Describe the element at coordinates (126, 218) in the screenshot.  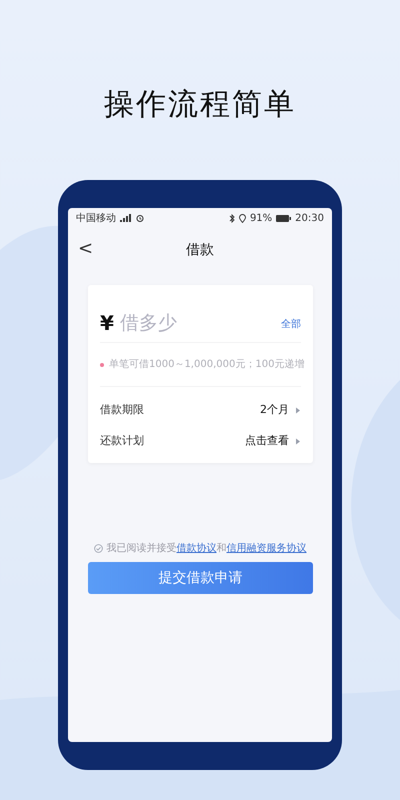
I see `signal-icon` at that location.